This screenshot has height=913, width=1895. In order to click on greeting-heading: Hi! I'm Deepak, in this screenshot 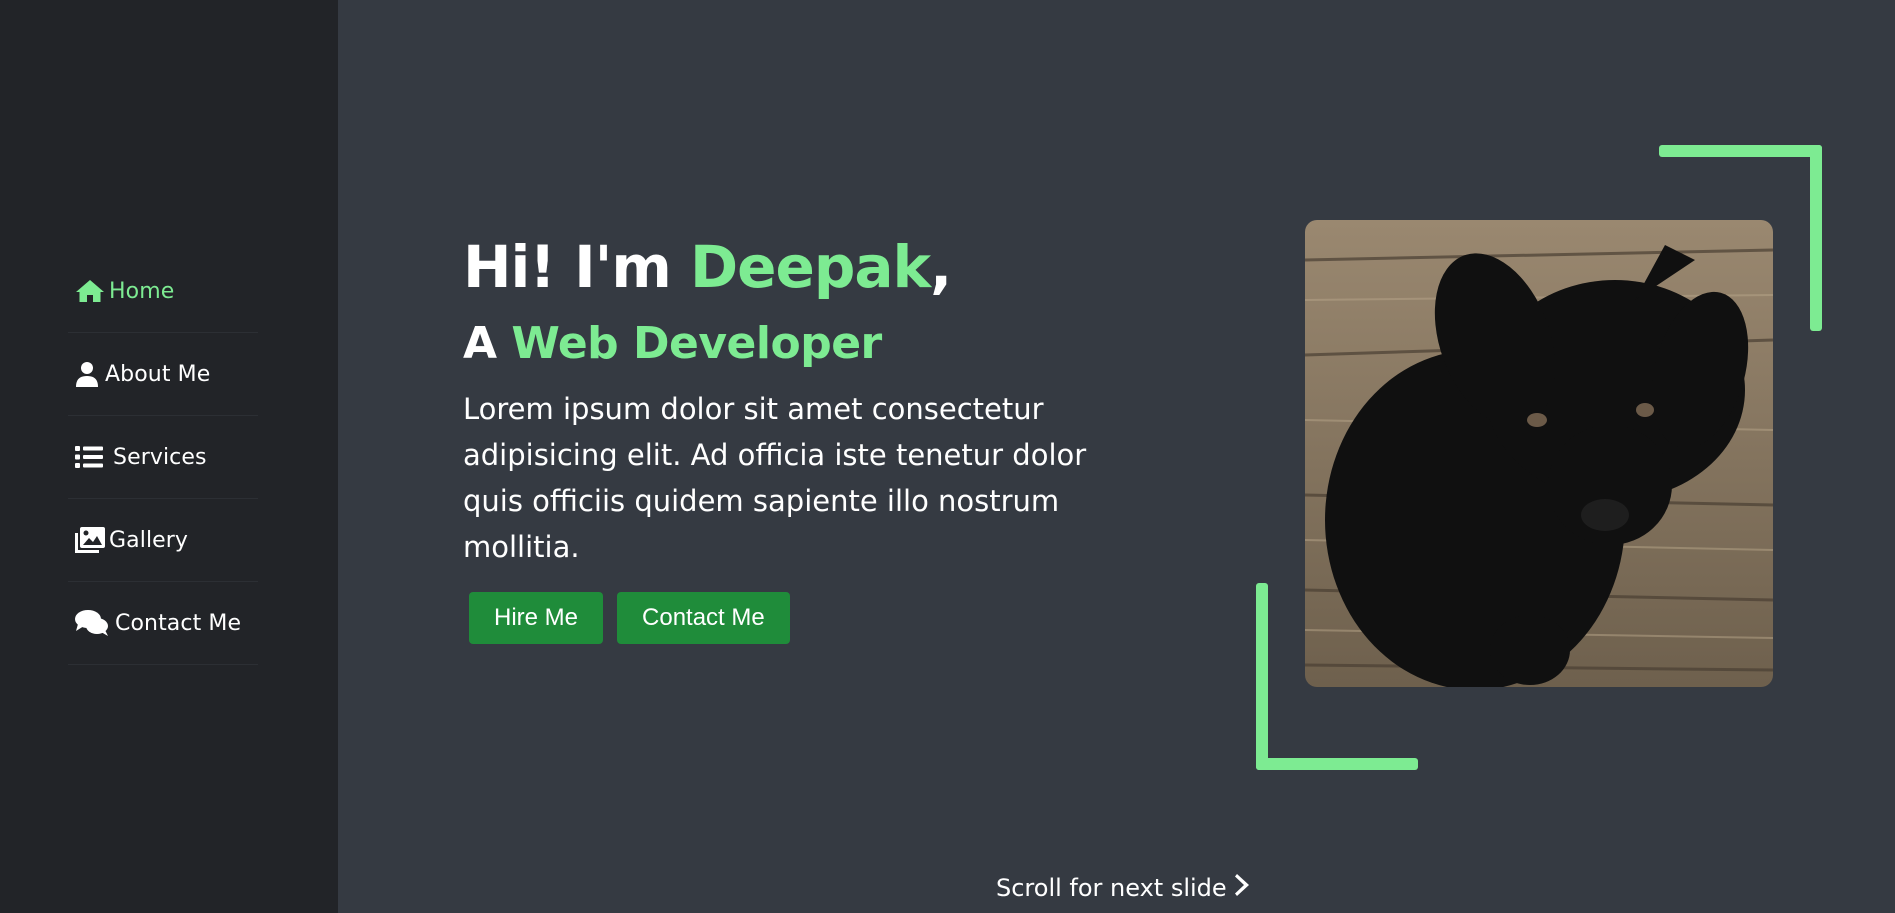, I will do `click(783, 267)`.